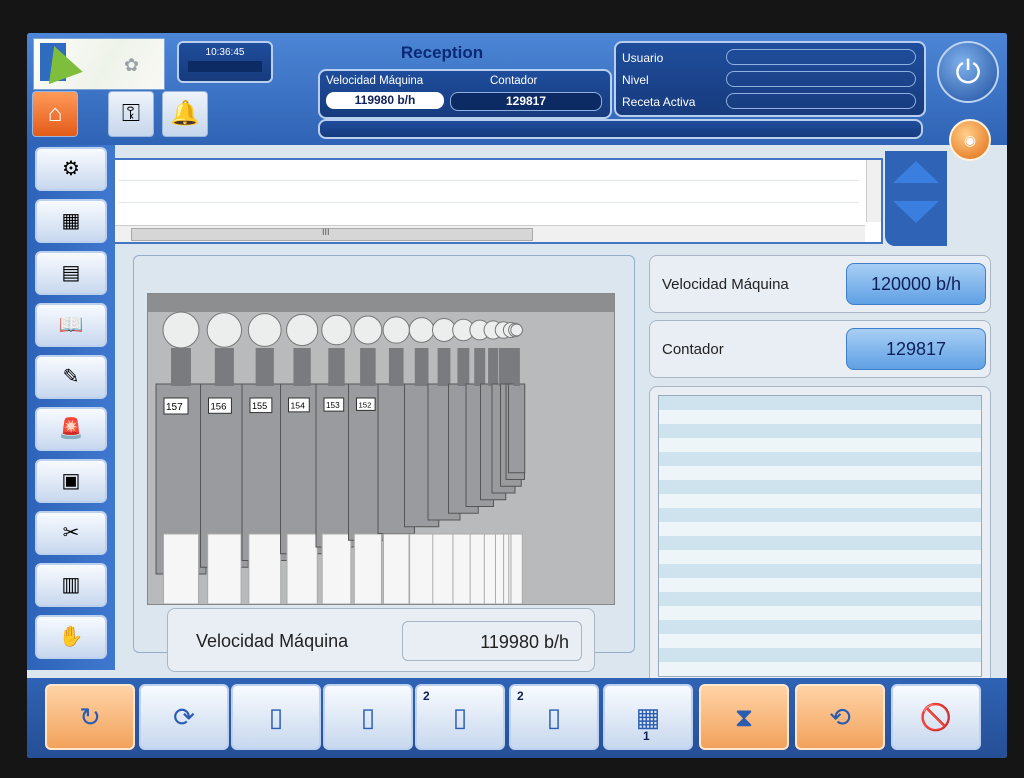 This screenshot has width=1024, height=778. I want to click on page-title: Reception, so click(442, 52).